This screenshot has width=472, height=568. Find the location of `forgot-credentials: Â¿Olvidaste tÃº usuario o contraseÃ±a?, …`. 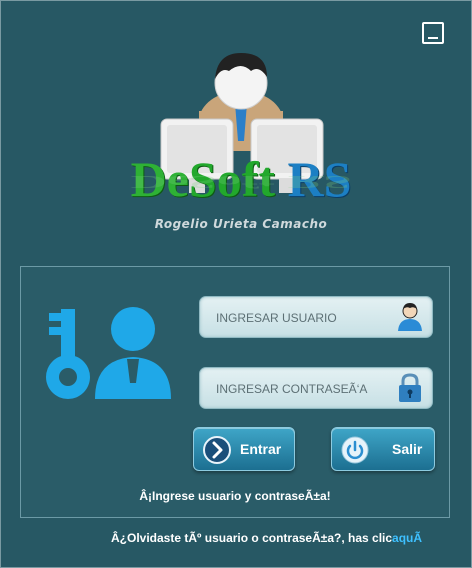

forgot-credentials: Â¿Olvidaste tÃº usuario o contraseÃ±a?, … is located at coordinates (266, 538).